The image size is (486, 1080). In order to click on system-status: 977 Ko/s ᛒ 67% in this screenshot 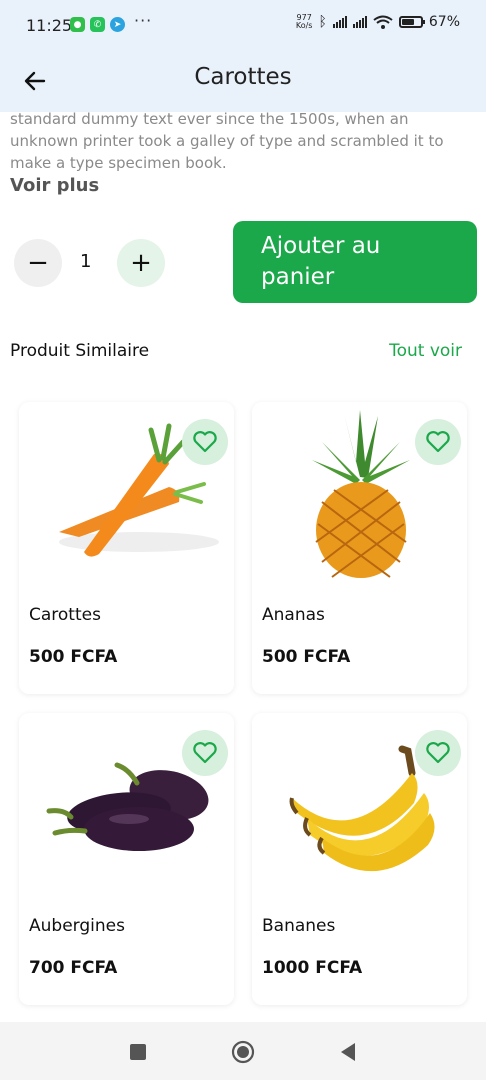, I will do `click(378, 22)`.